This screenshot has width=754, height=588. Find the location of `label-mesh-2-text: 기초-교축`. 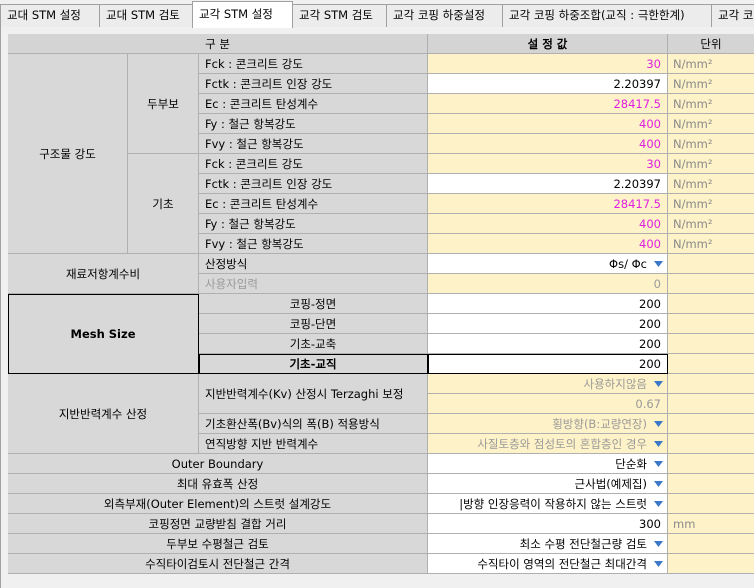

label-mesh-2-text: 기초-교축 is located at coordinates (313, 343).